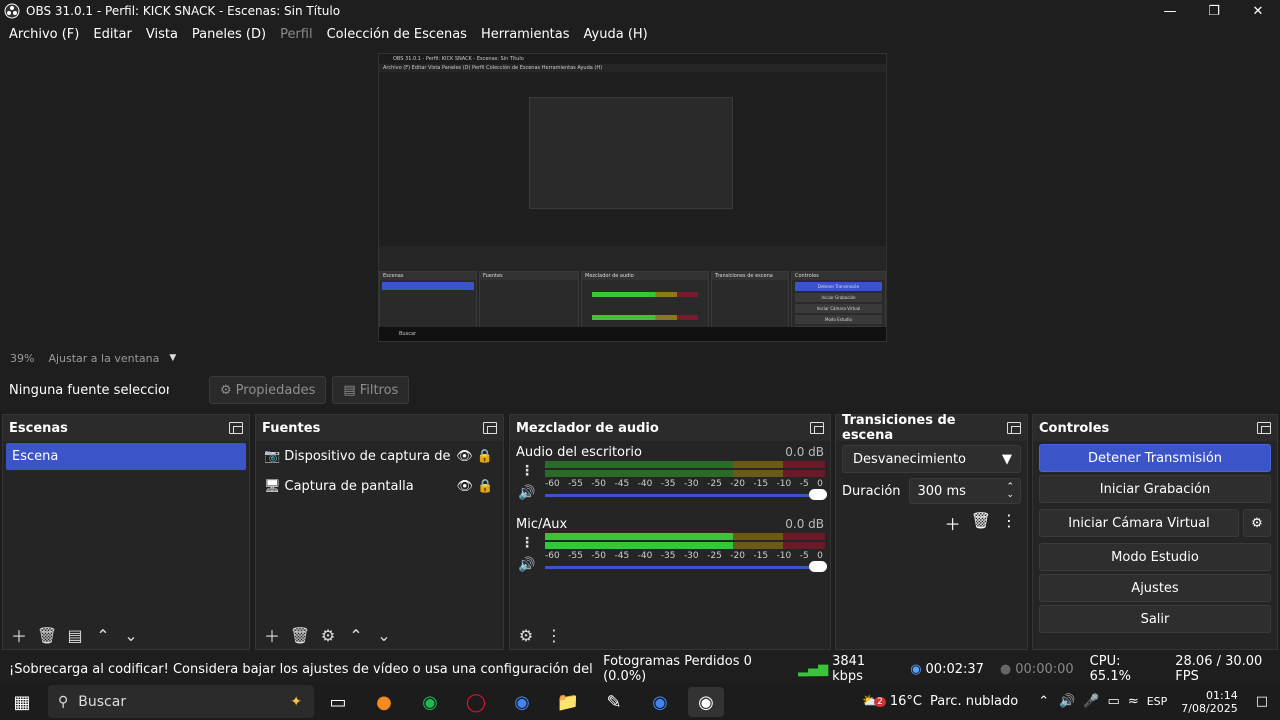 The image size is (1280, 720). What do you see at coordinates (89, 390) in the screenshot?
I see `no-source-label: Ninguna fuente seleccionada` at bounding box center [89, 390].